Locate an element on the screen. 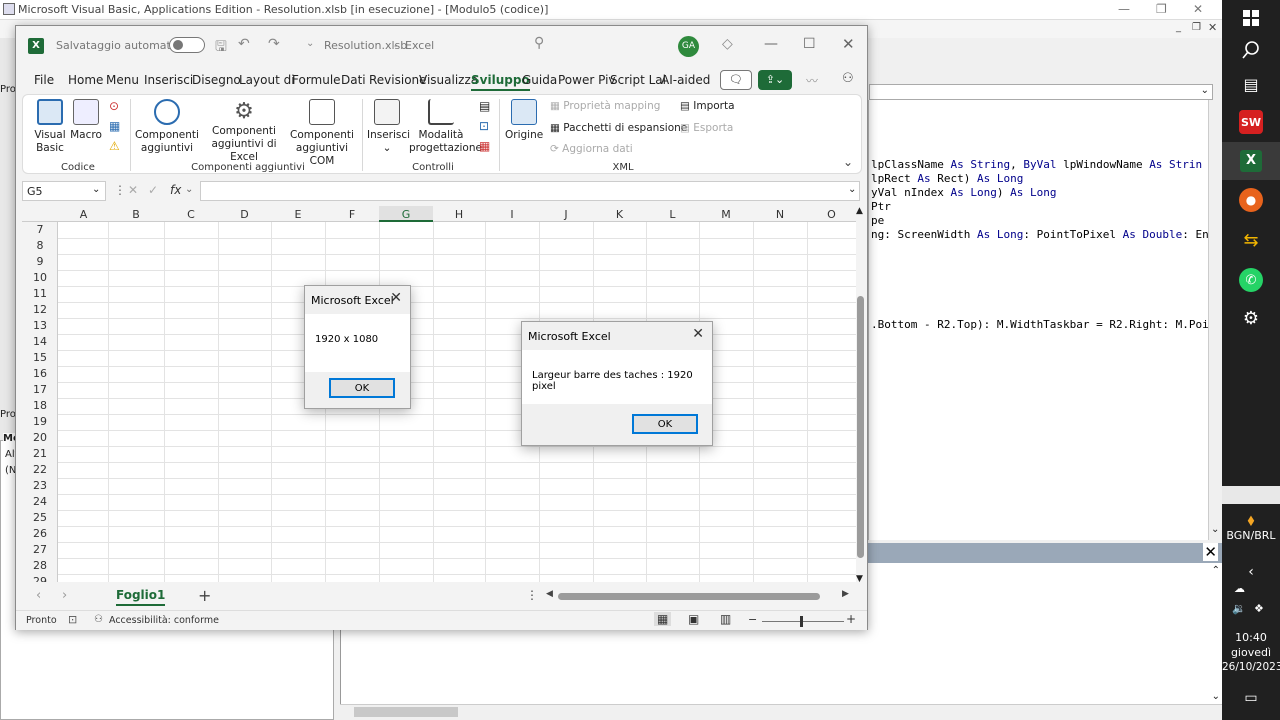  more-options-icon: ⋮ is located at coordinates (120, 190).